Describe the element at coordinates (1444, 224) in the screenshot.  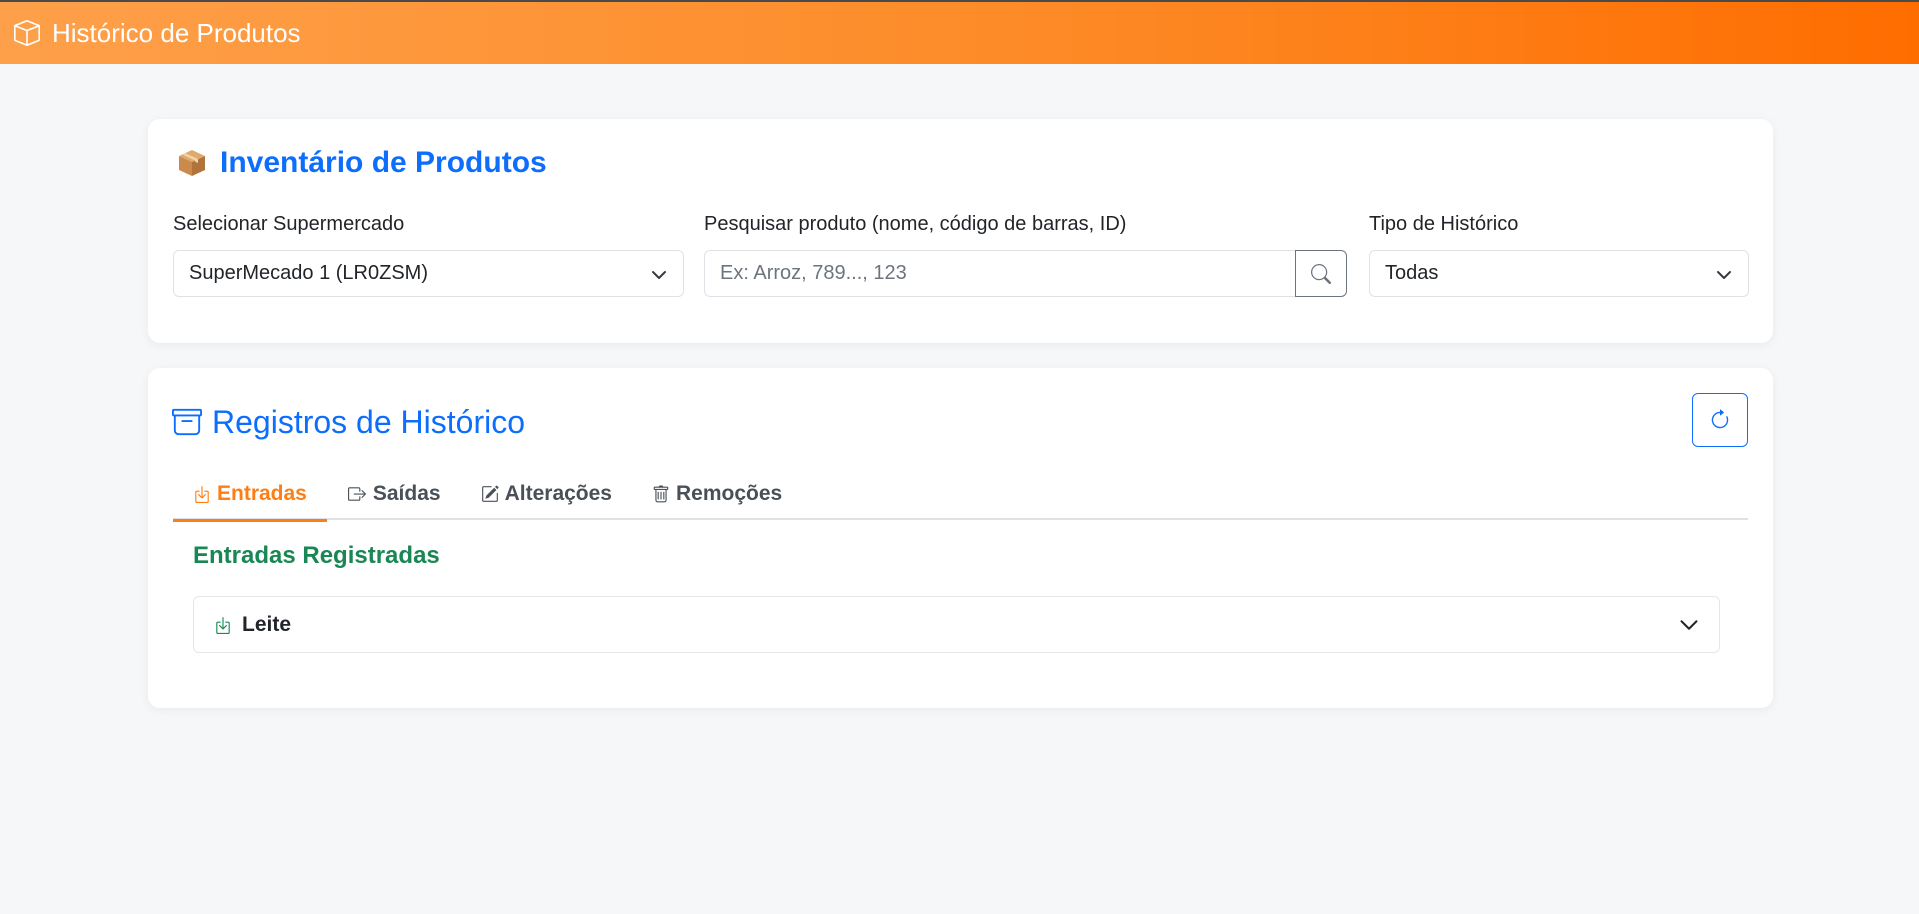
I see `history-type-label: Tipo de Histórico` at that location.